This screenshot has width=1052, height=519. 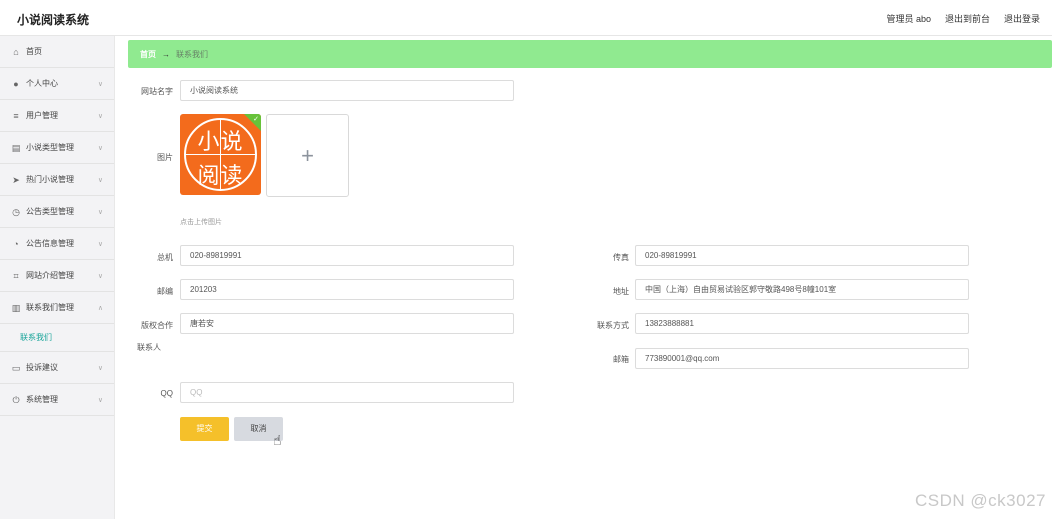 I want to click on site-name-field: 小说阅读系统, so click(x=347, y=90).